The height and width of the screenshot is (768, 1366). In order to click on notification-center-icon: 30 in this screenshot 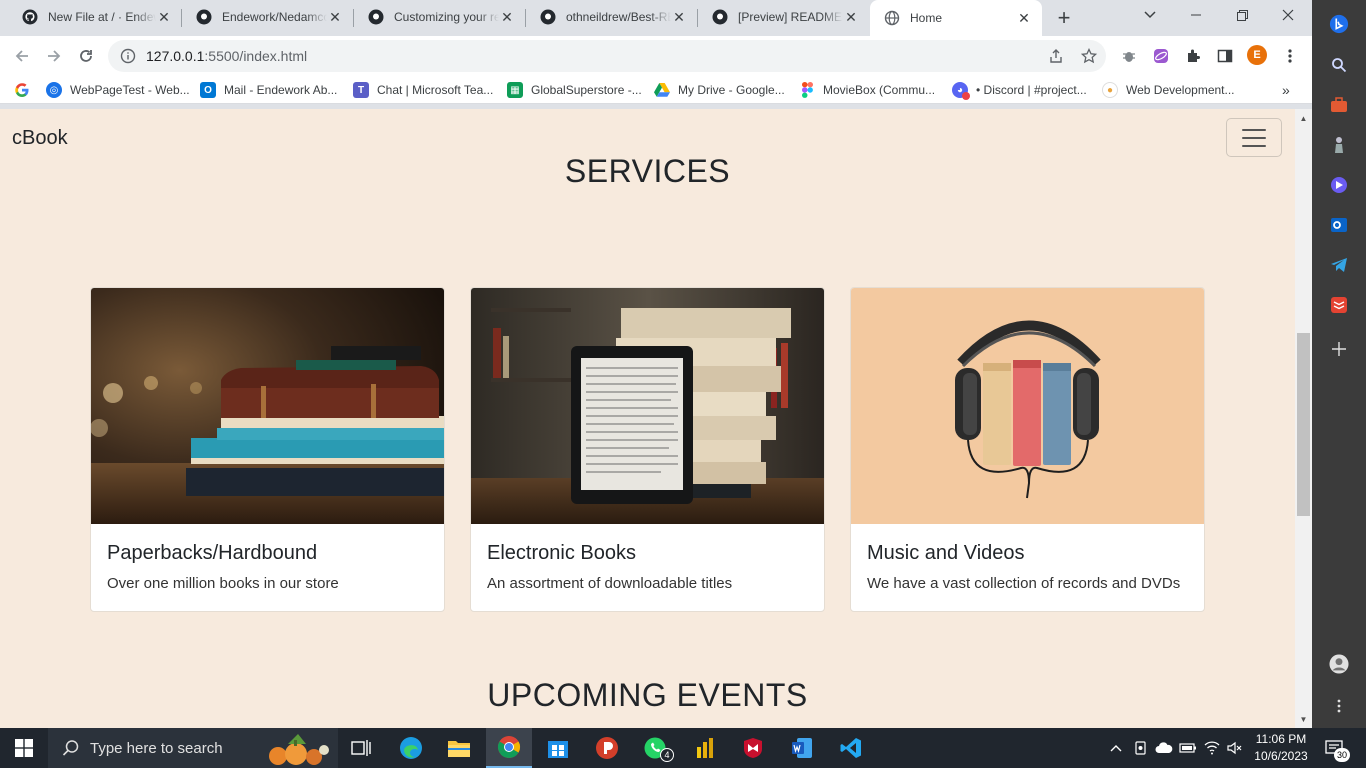, I will do `click(1335, 748)`.